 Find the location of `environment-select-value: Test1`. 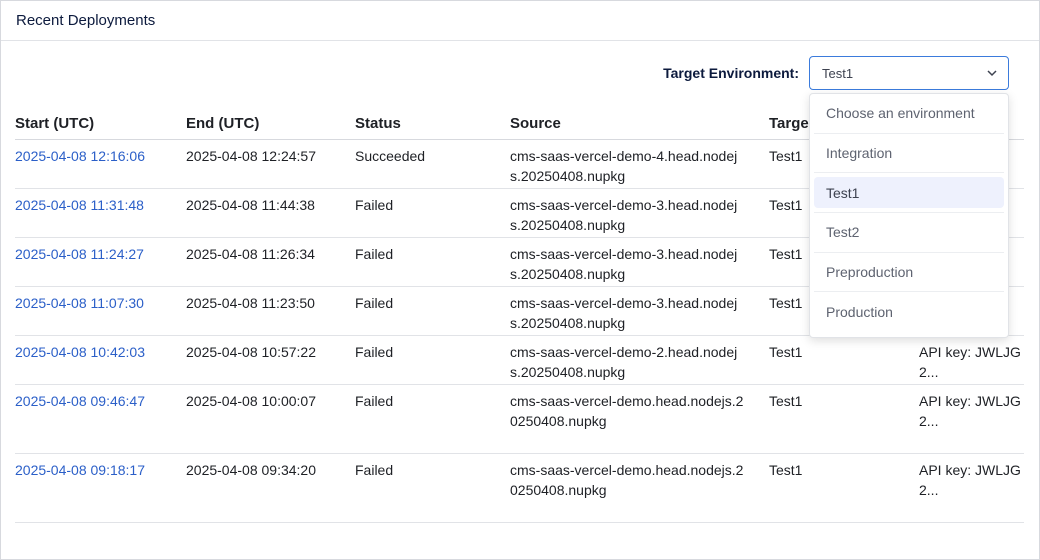

environment-select-value: Test1 is located at coordinates (838, 73).